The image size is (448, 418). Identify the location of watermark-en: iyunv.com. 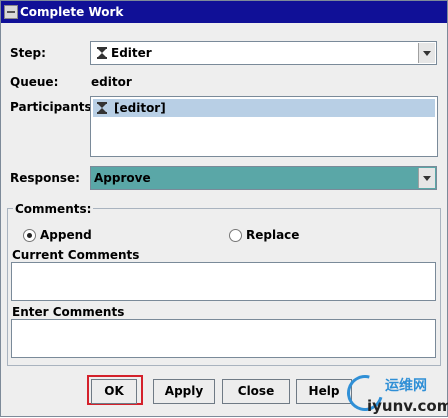
(407, 406).